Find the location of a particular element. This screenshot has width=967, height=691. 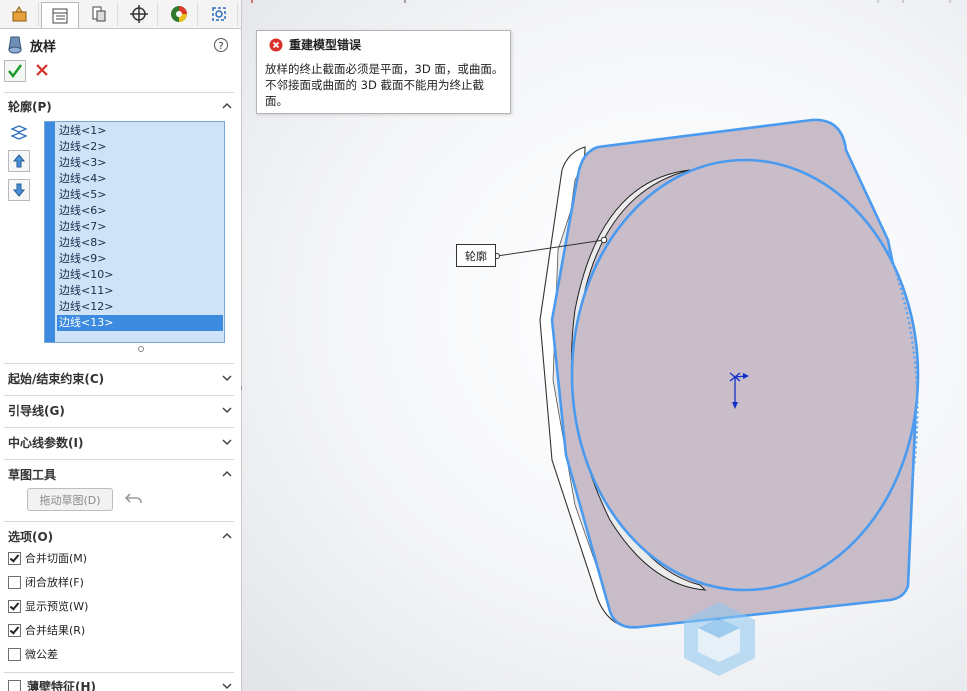

option-row: 闭合放样(F) is located at coordinates (46, 582).